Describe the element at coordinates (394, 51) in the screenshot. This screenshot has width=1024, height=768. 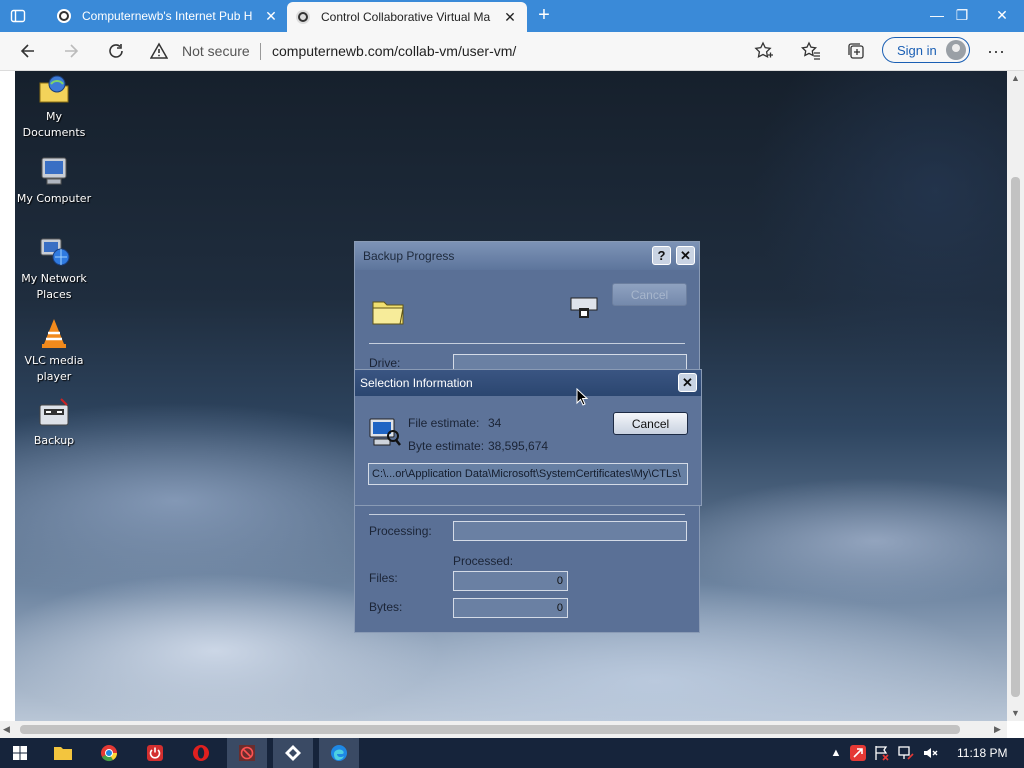
I see `url-text: computernewb.com/collab-vm/user-vm/` at that location.